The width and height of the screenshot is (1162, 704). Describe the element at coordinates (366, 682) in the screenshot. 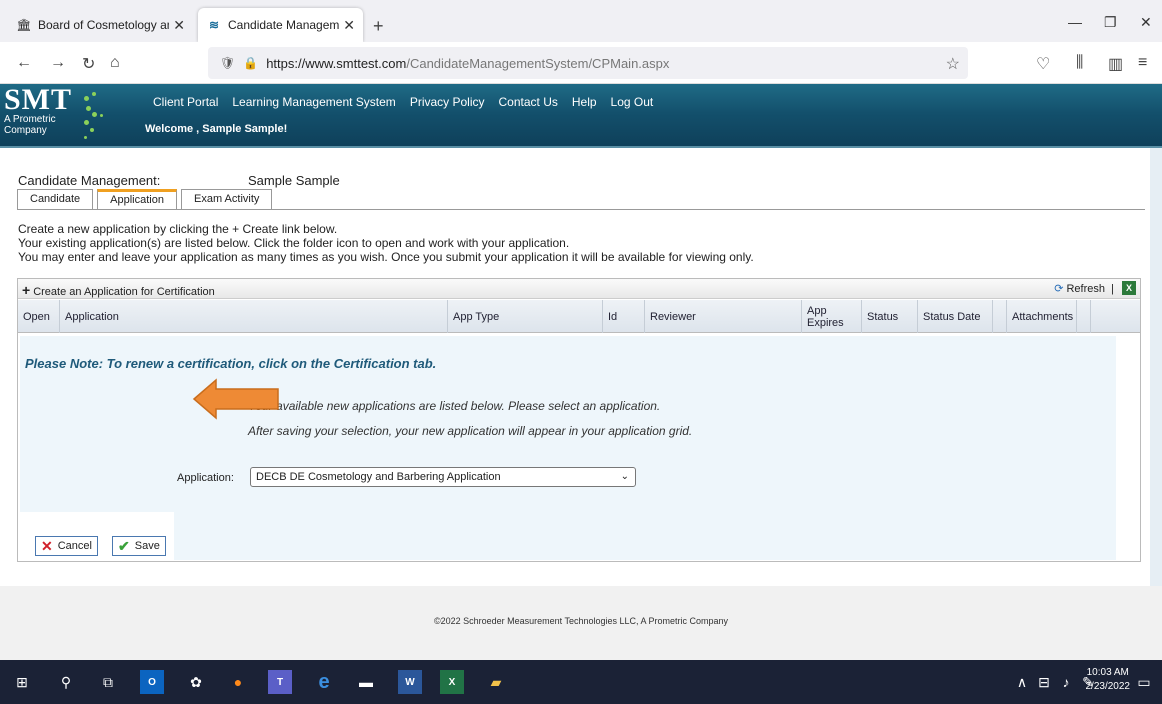

I see `window-app-icon: ▬` at that location.